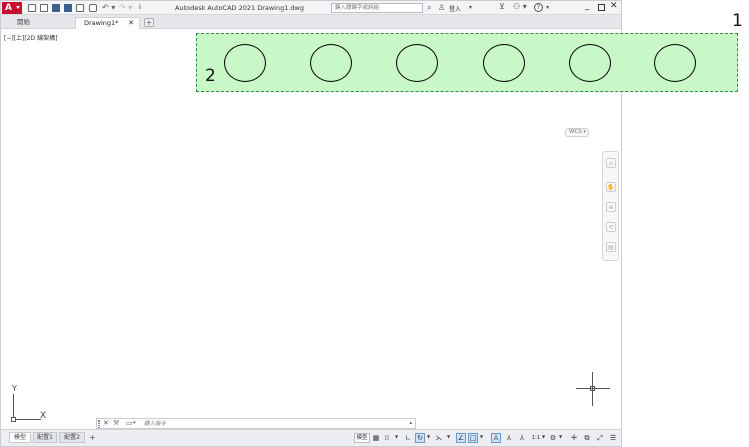 The image size is (749, 447). What do you see at coordinates (44, 8) in the screenshot?
I see `open-folder-icon` at bounding box center [44, 8].